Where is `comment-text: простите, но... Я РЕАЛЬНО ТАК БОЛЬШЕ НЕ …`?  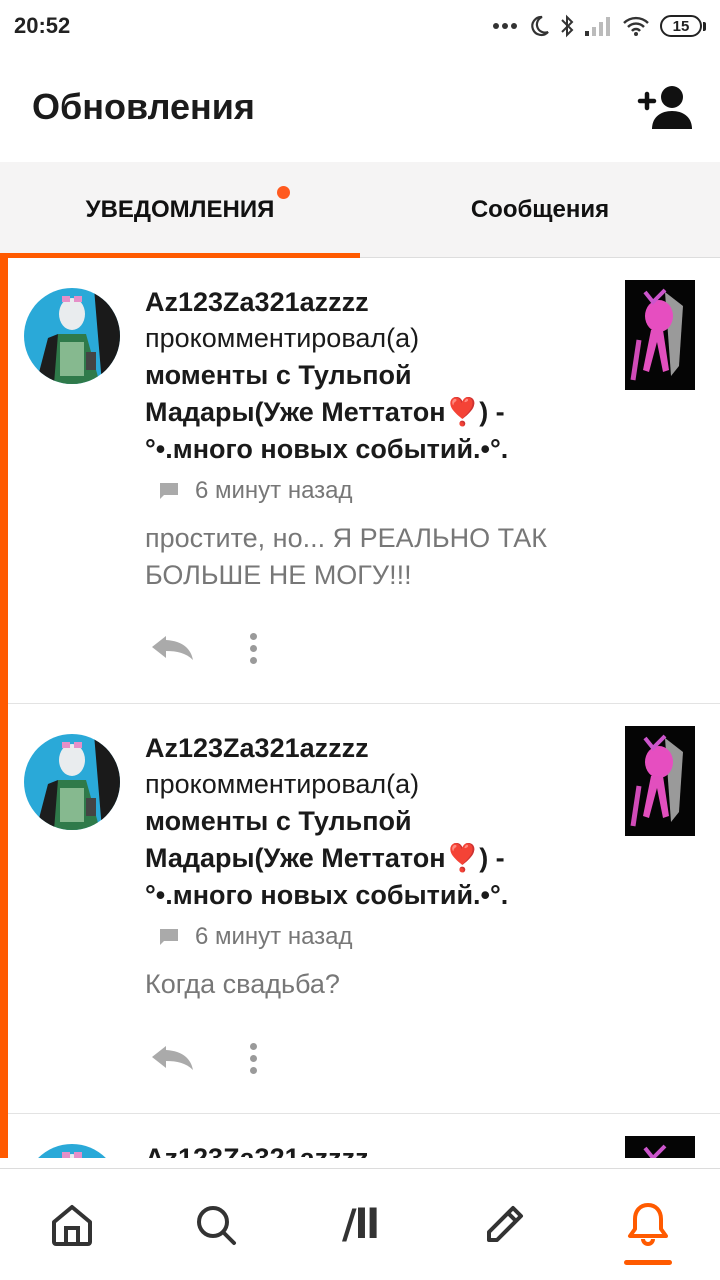 comment-text: простите, но... Я РЕАЛЬНО ТАК БОЛЬШЕ НЕ … is located at coordinates (346, 556).